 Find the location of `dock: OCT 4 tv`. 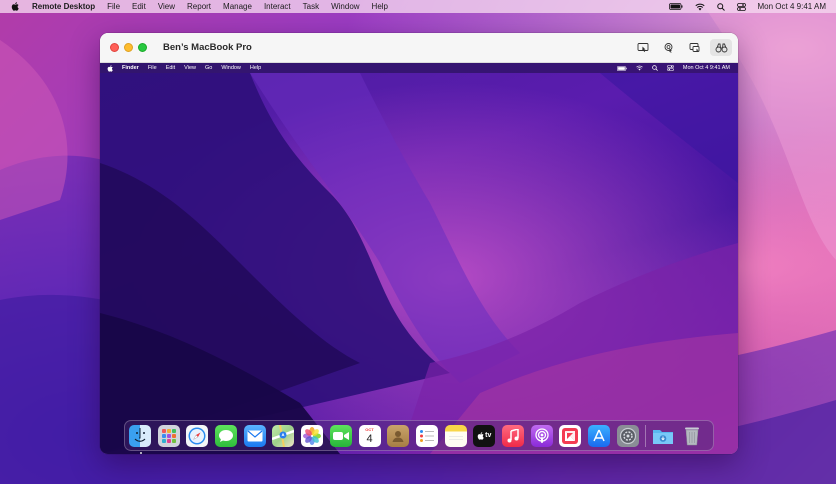

dock: OCT 4 tv is located at coordinates (419, 435).